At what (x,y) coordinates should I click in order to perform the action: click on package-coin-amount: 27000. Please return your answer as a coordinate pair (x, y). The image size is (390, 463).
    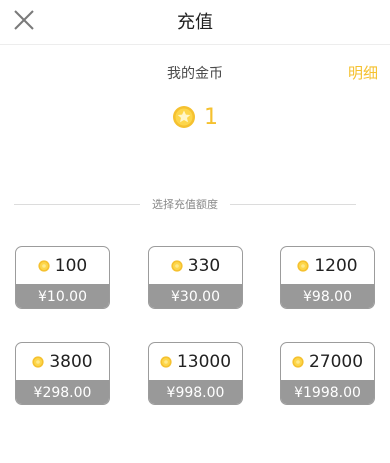
    Looking at the image, I should click on (336, 361).